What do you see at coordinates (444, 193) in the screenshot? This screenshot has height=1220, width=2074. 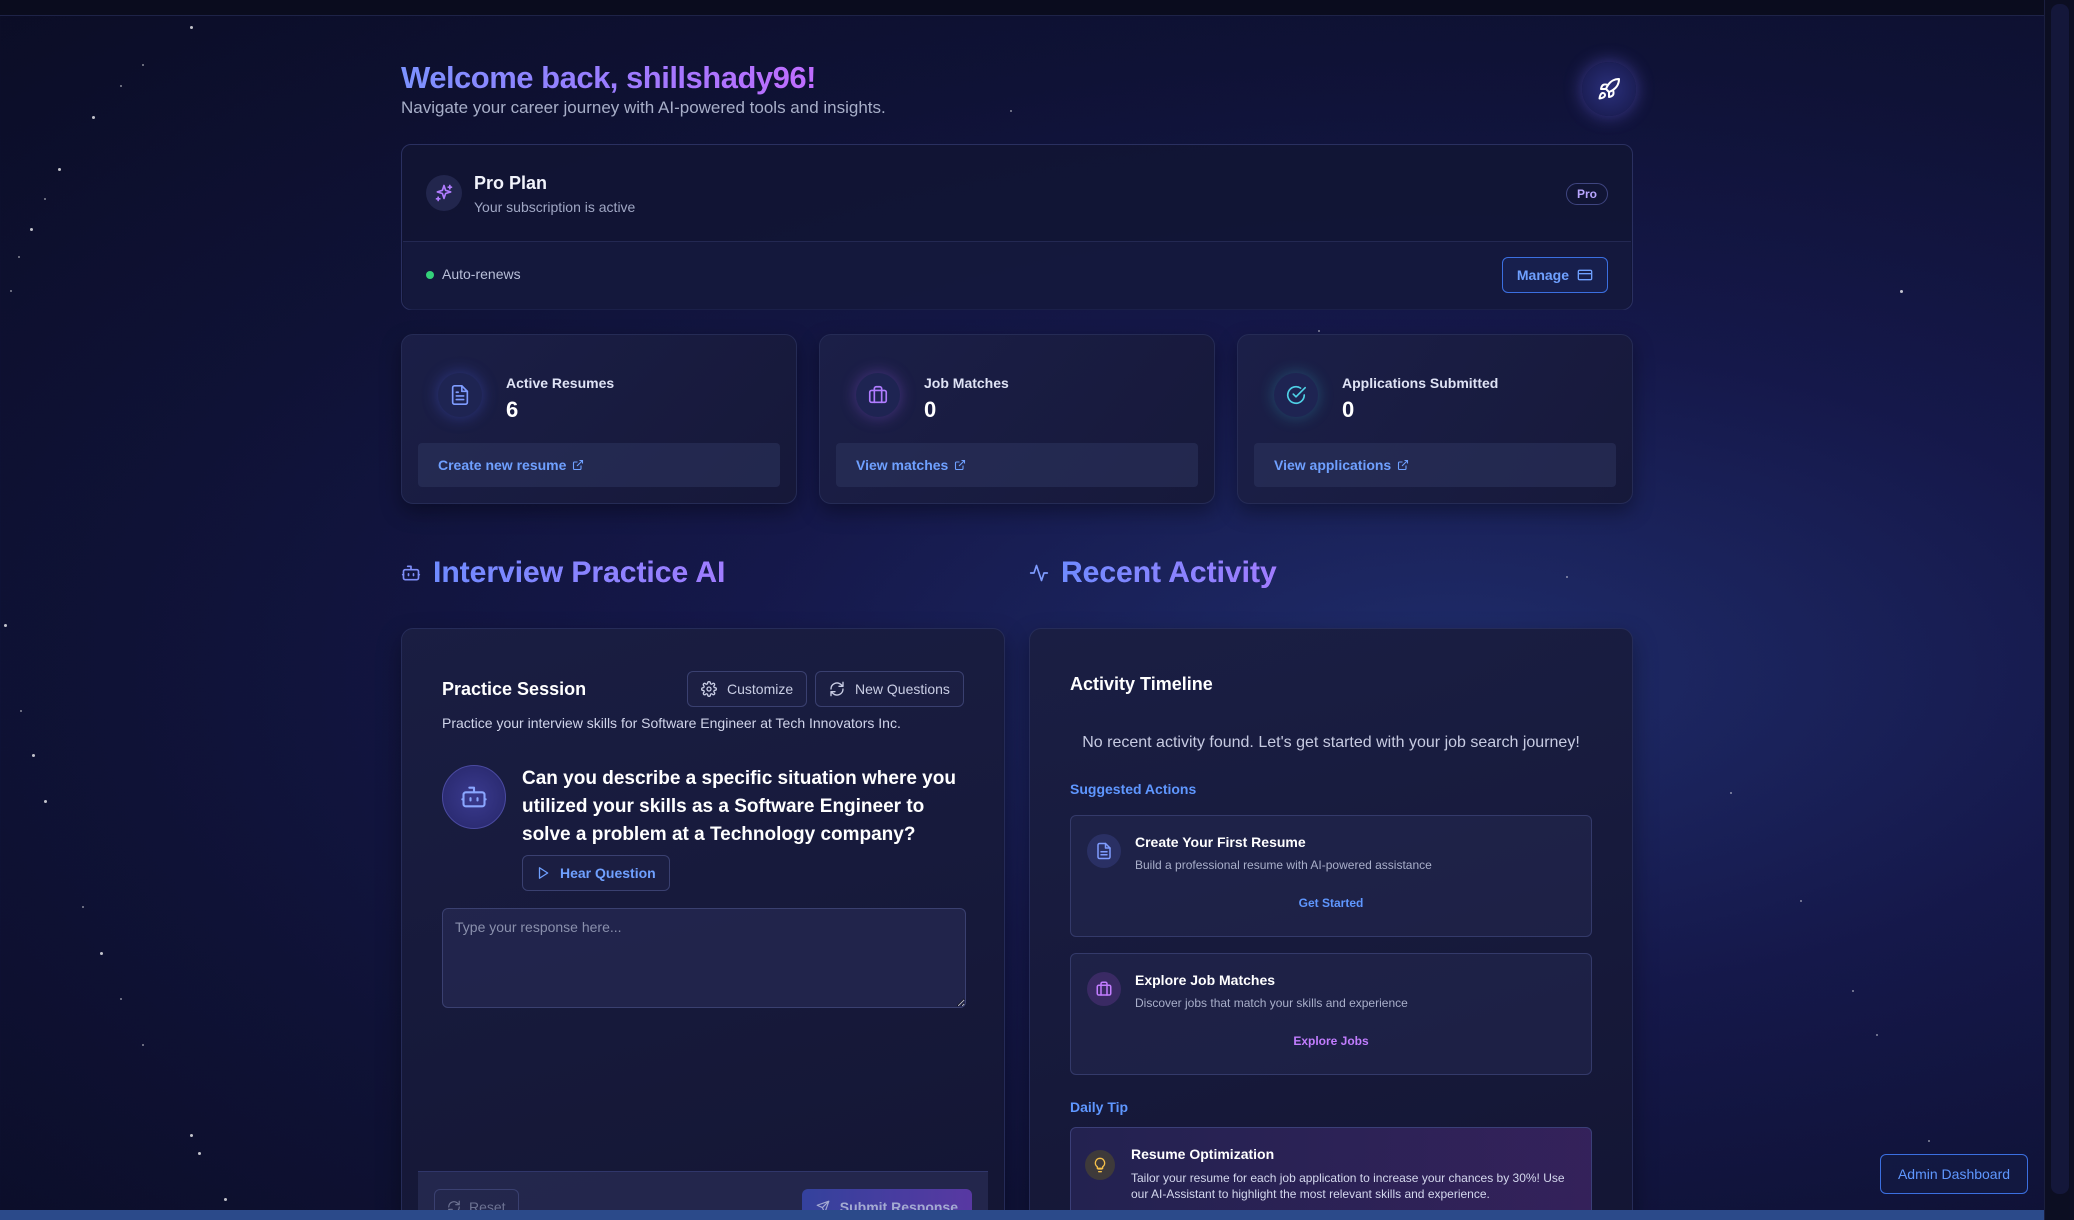 I see `sparkles-icon` at bounding box center [444, 193].